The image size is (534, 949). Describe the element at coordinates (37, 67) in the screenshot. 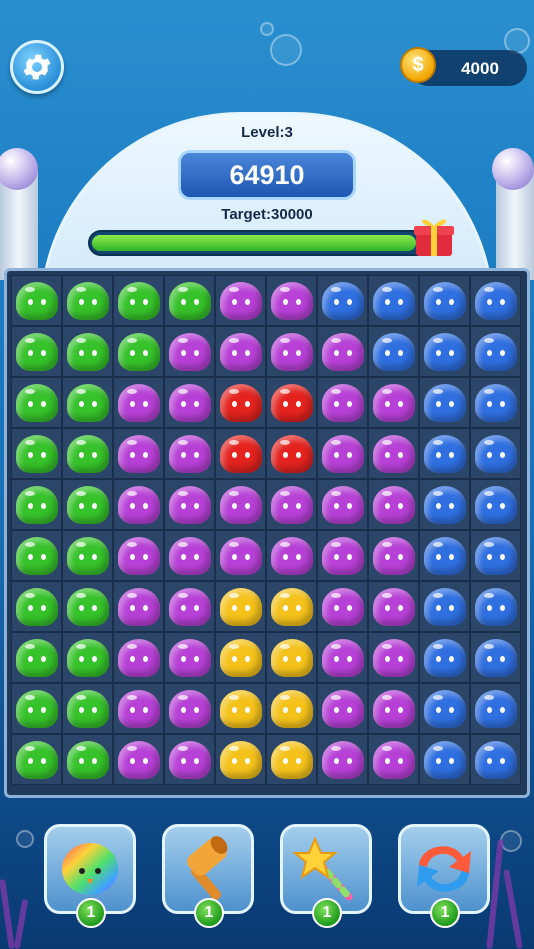

I see `settings-button` at that location.